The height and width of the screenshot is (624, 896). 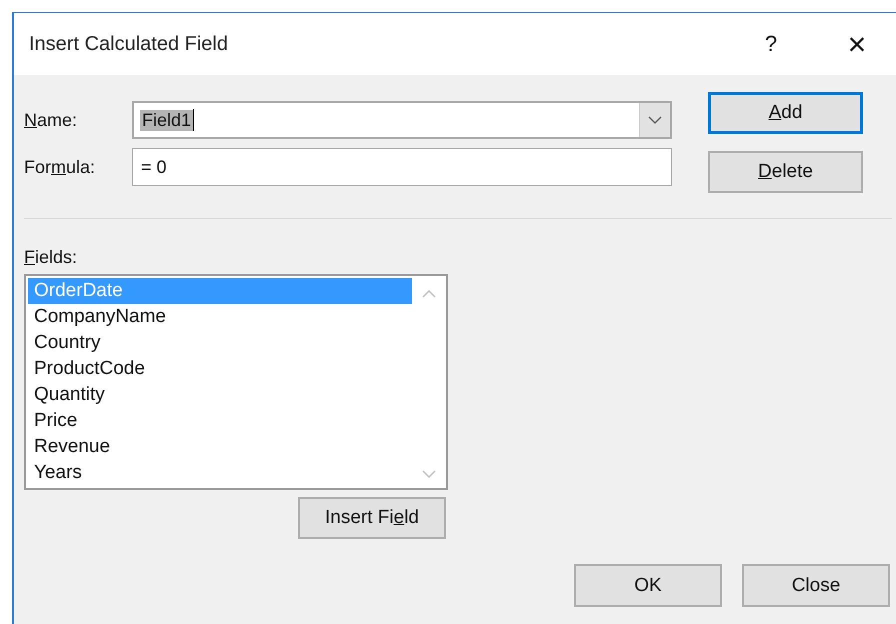 I want to click on ok-button: OK, so click(x=648, y=585).